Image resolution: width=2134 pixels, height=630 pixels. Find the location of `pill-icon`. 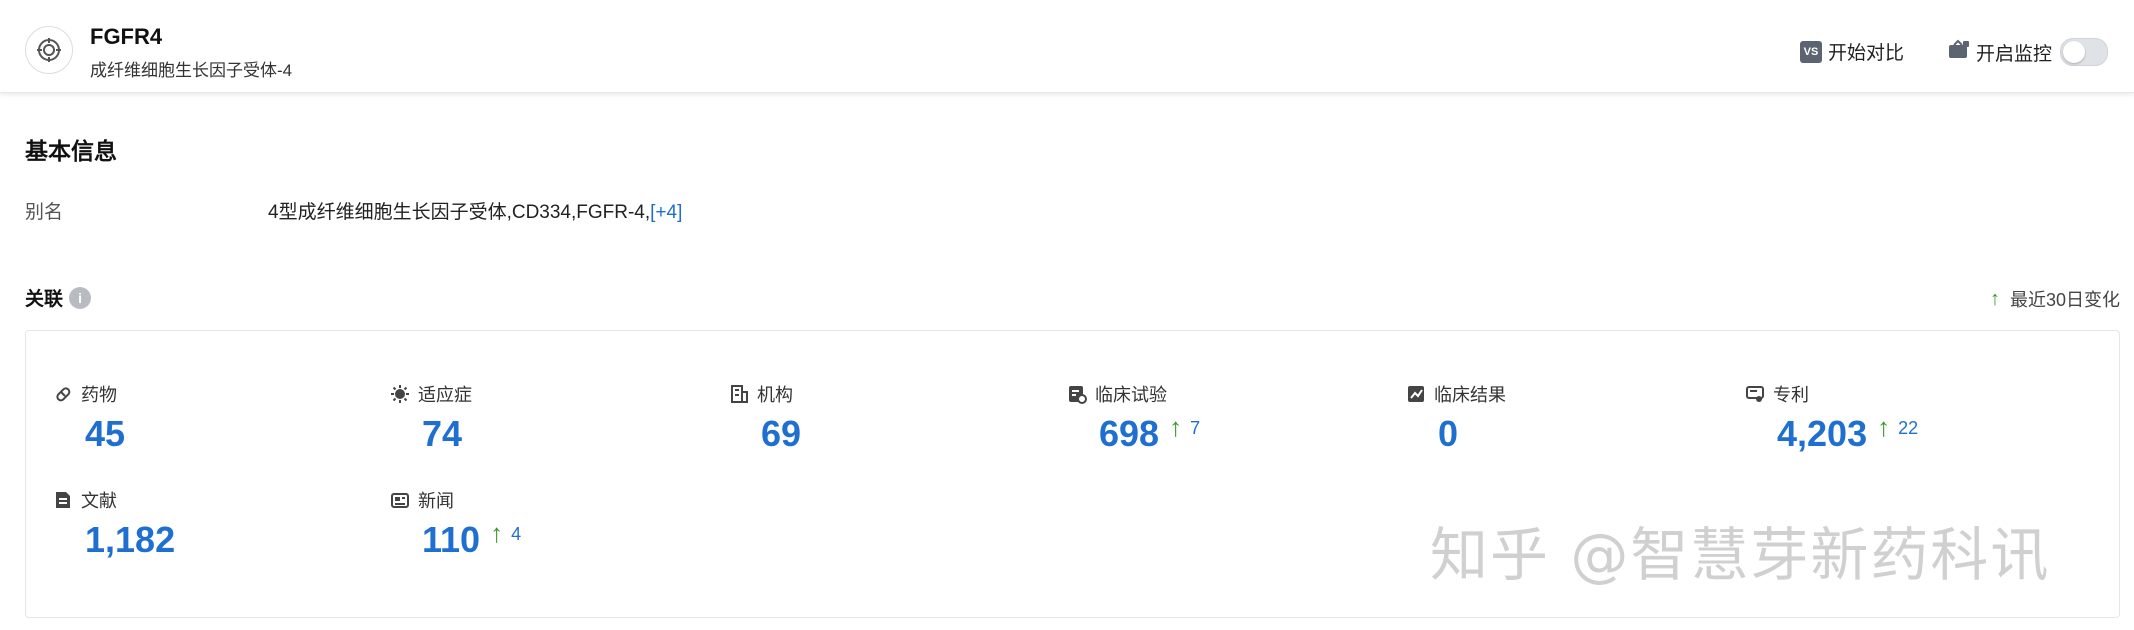

pill-icon is located at coordinates (63, 394).